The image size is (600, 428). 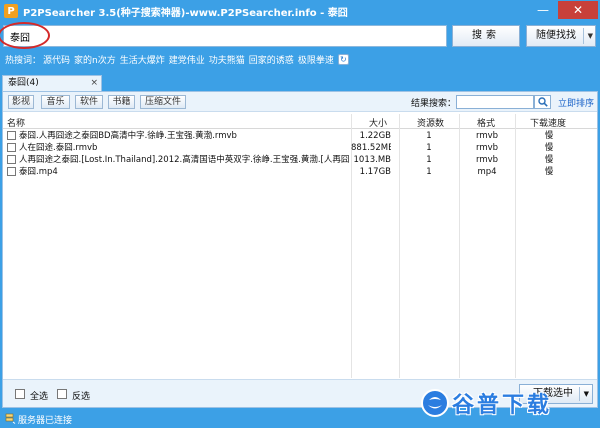 What do you see at coordinates (548, 122) in the screenshot?
I see `column-header-speed: 下载速度` at bounding box center [548, 122].